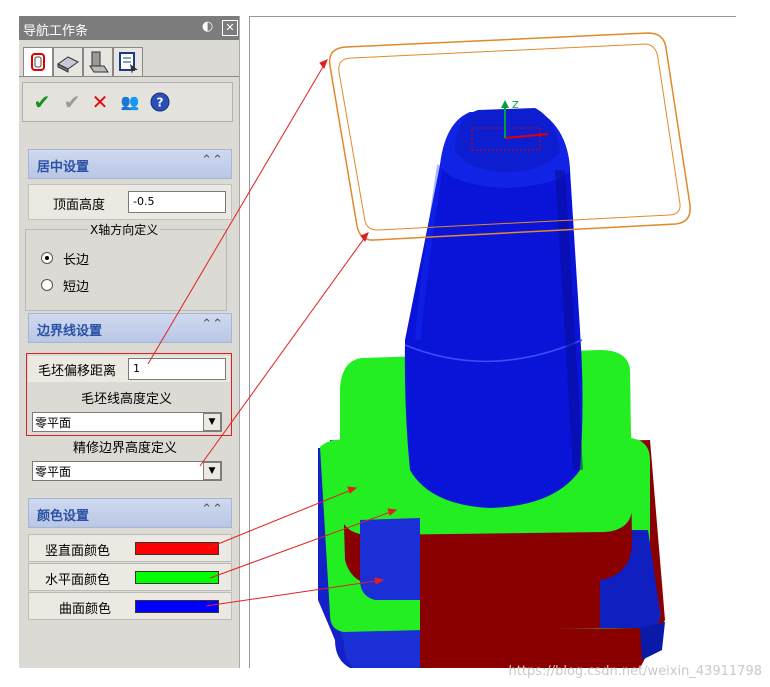 This screenshot has width=770, height=687. Describe the element at coordinates (323, 64) in the screenshot. I see `arrow-head-icon` at that location.